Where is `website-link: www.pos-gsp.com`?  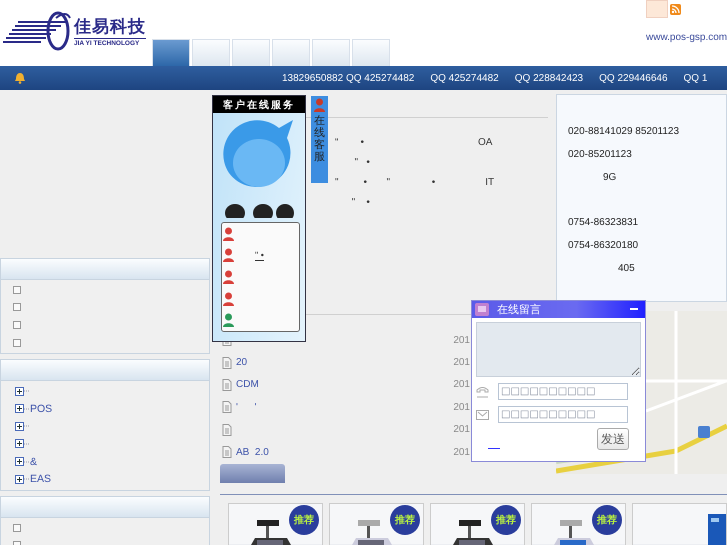 website-link: www.pos-gsp.com is located at coordinates (686, 37).